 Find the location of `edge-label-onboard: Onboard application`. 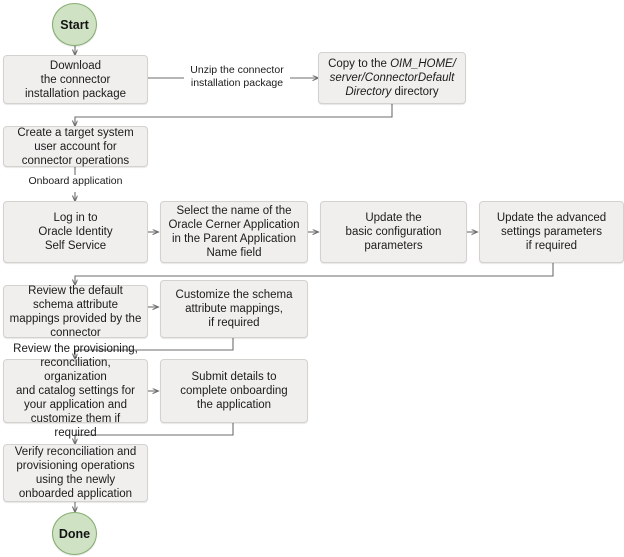

edge-label-onboard: Onboard application is located at coordinates (75, 181).